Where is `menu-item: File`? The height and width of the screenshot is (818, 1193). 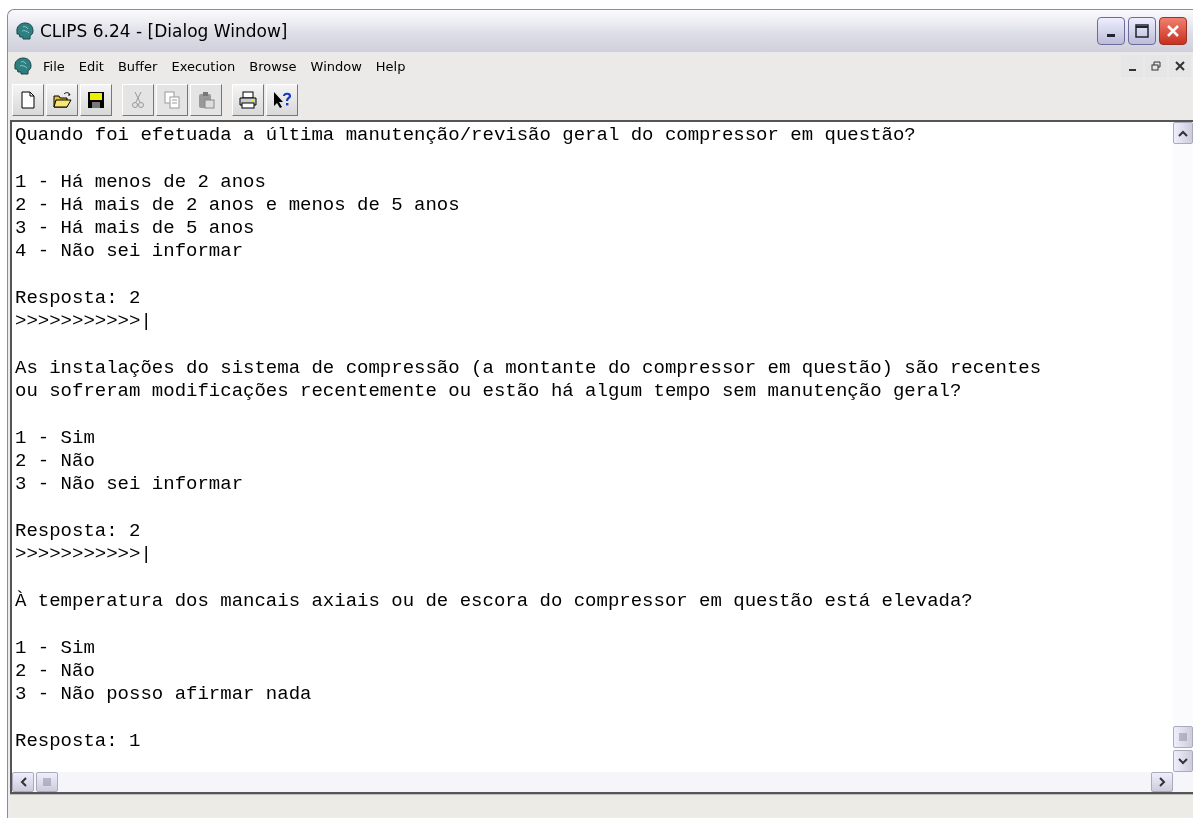 menu-item: File is located at coordinates (54, 66).